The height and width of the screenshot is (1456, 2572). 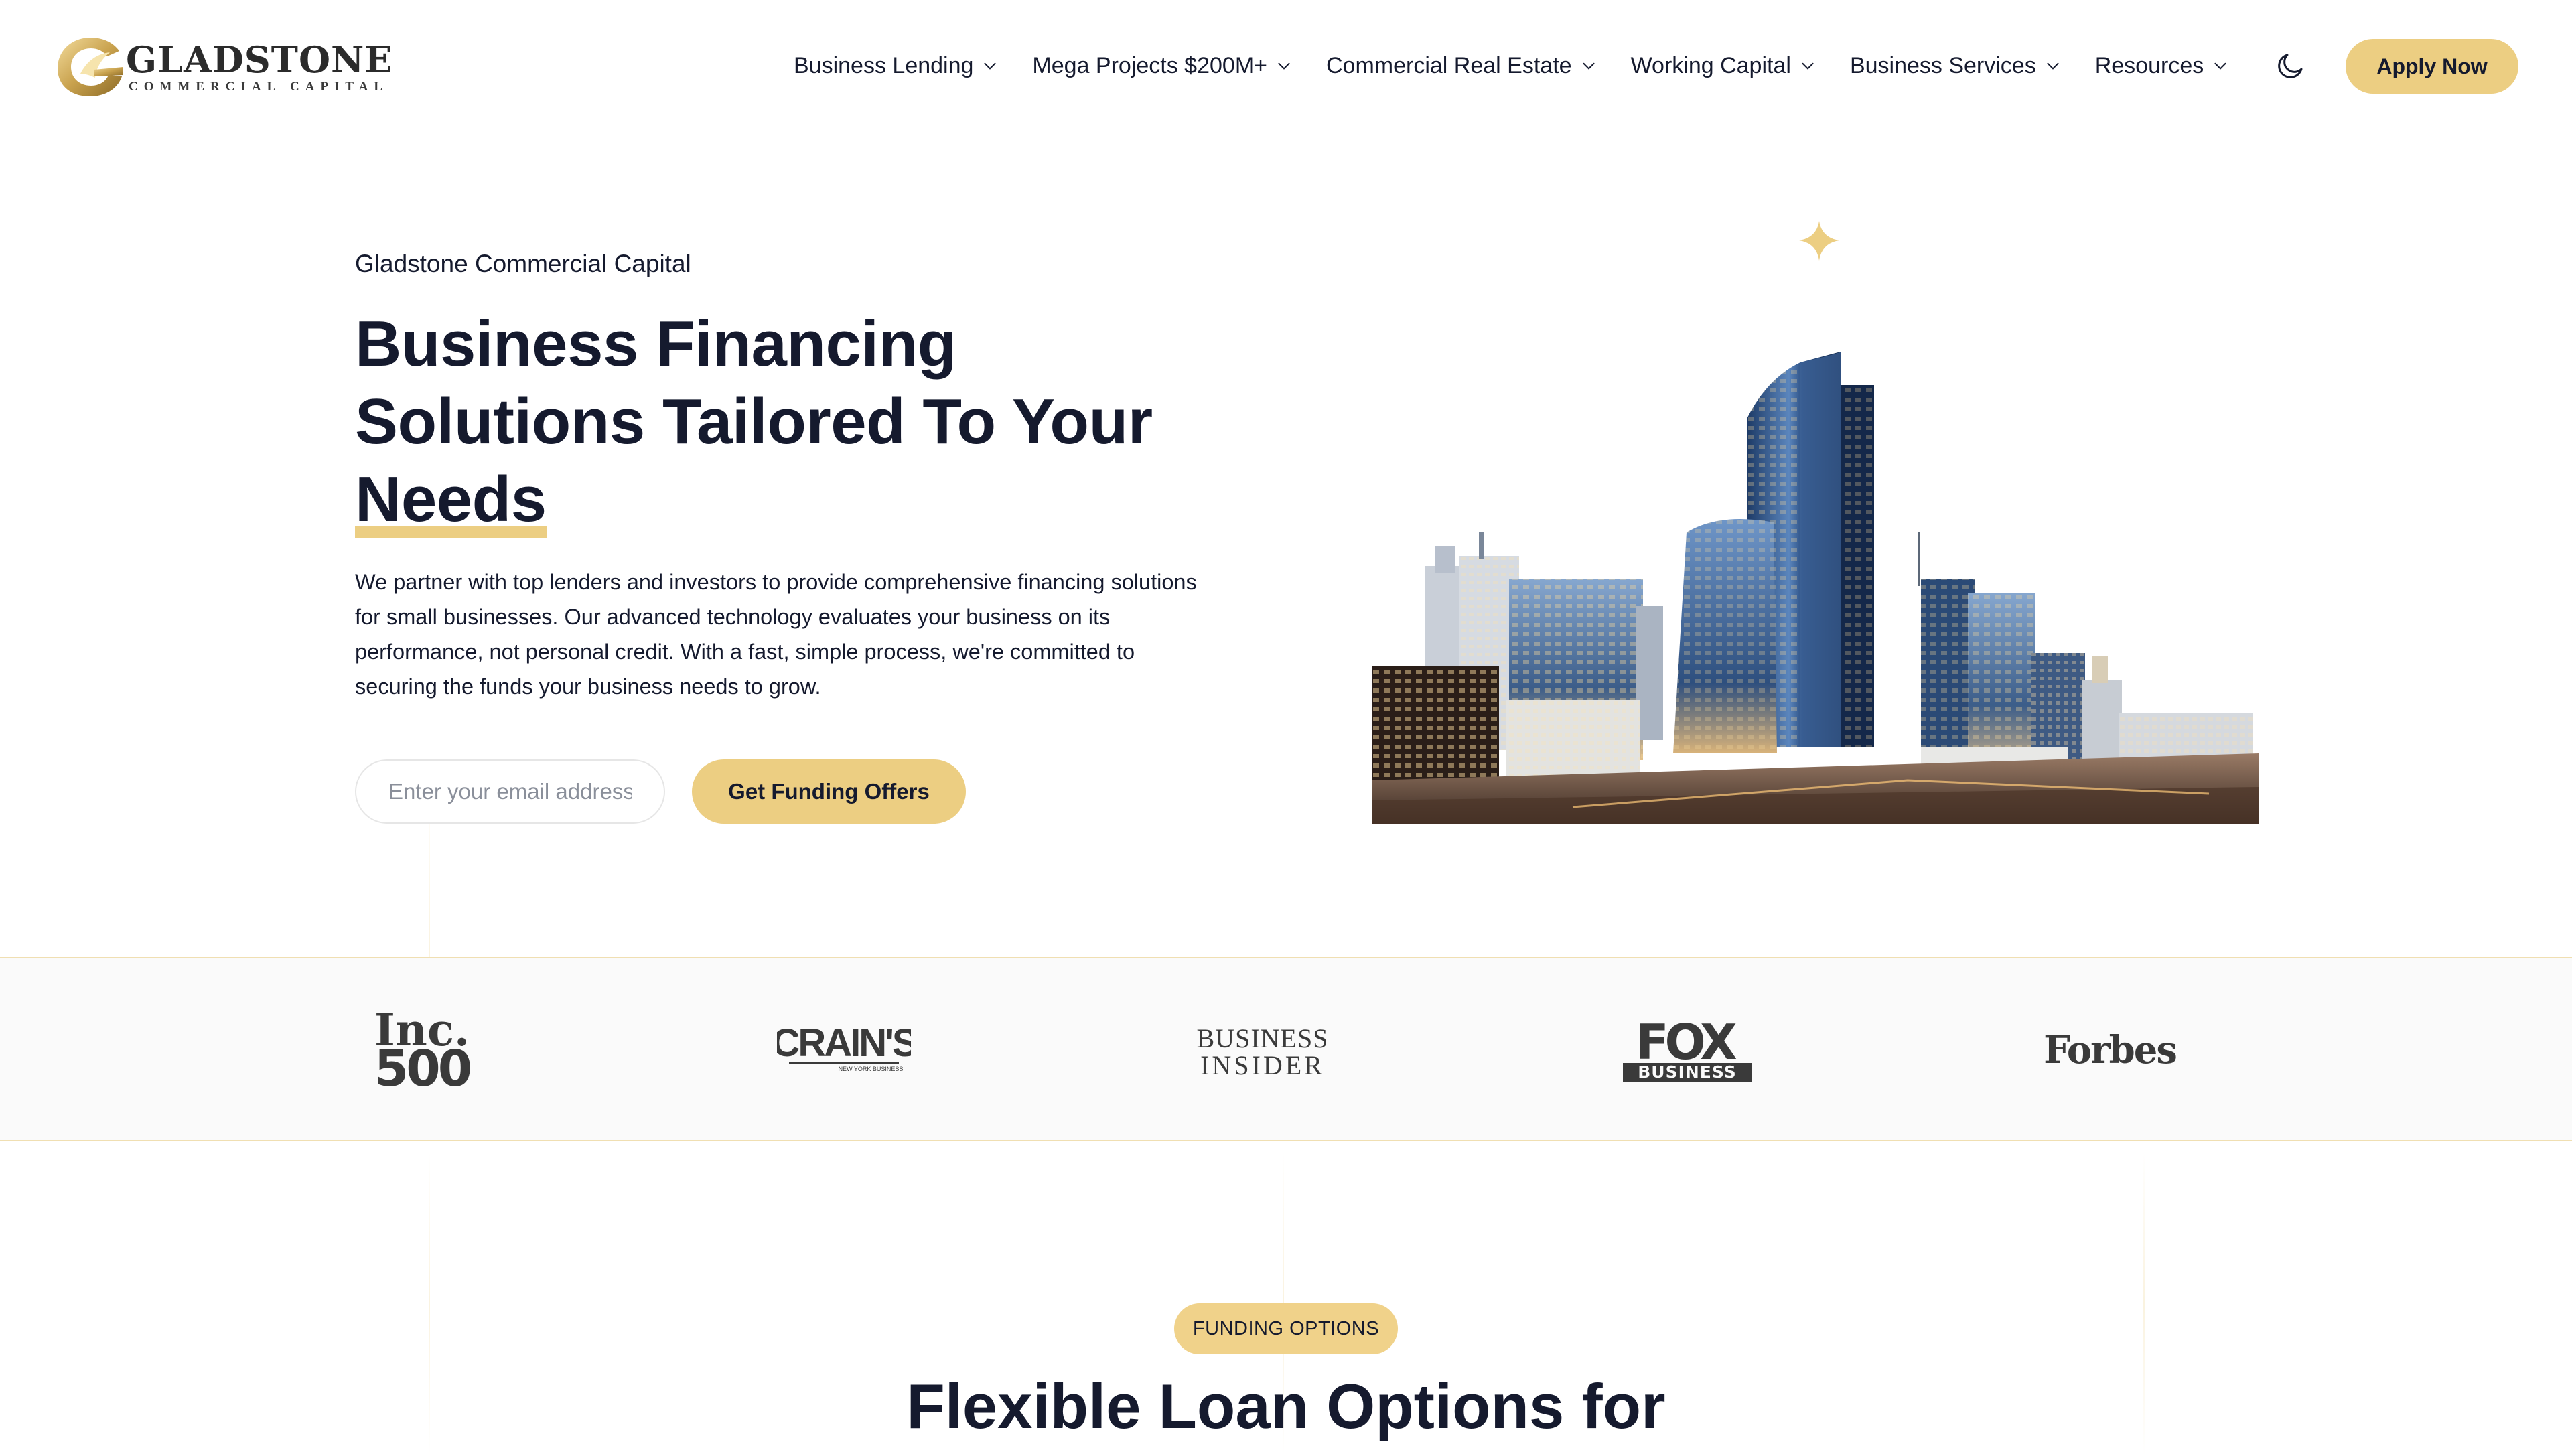 What do you see at coordinates (754, 421) in the screenshot?
I see `hero-title-line: Solutions Tailored To Your` at bounding box center [754, 421].